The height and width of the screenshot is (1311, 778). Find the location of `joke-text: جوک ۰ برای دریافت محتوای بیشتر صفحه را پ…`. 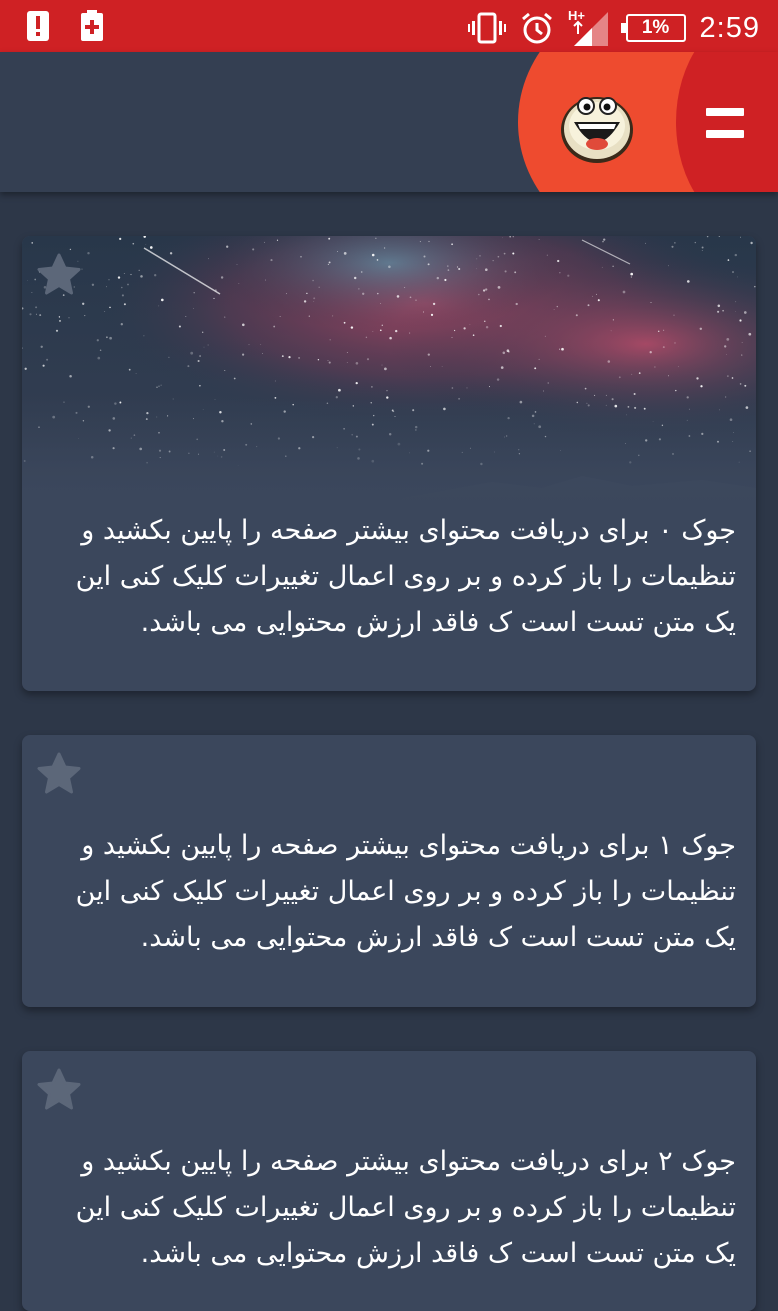

joke-text: جوک ۰ برای دریافت محتوای بیشتر صفحه را پ… is located at coordinates (405, 576).